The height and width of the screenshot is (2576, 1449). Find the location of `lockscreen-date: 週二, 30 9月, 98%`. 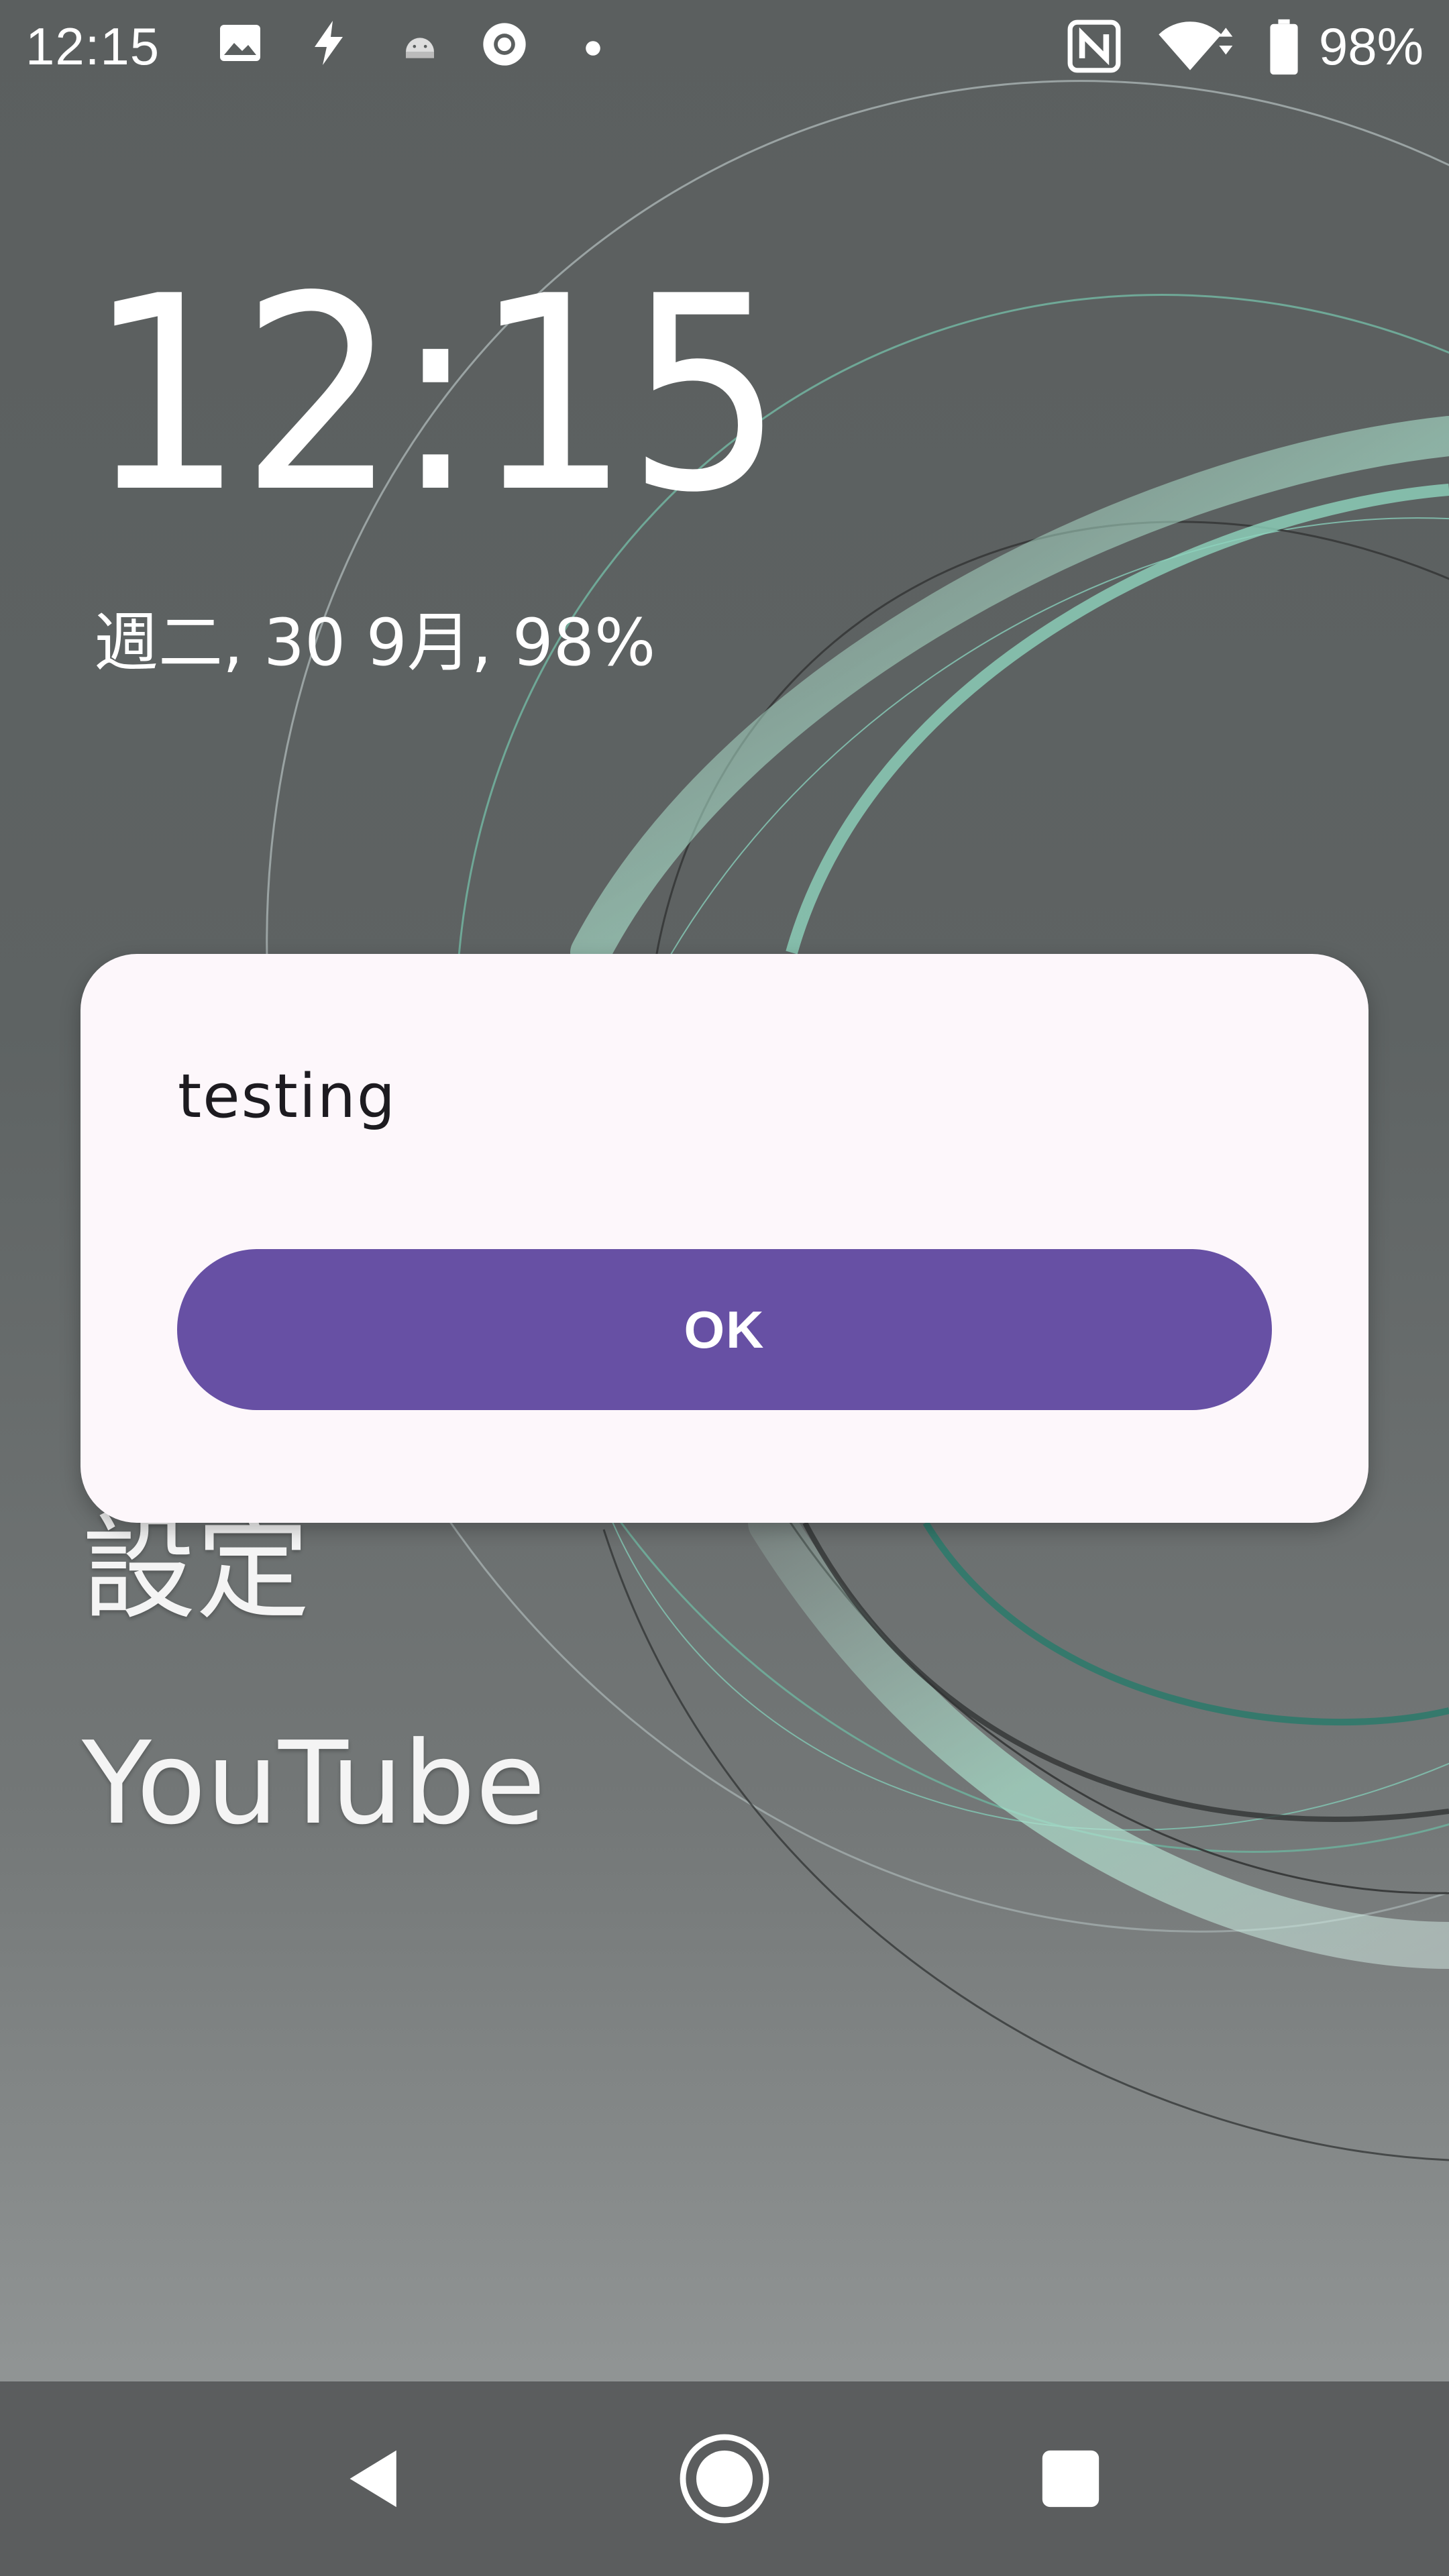

lockscreen-date: 週二, 30 9月, 98% is located at coordinates (375, 642).